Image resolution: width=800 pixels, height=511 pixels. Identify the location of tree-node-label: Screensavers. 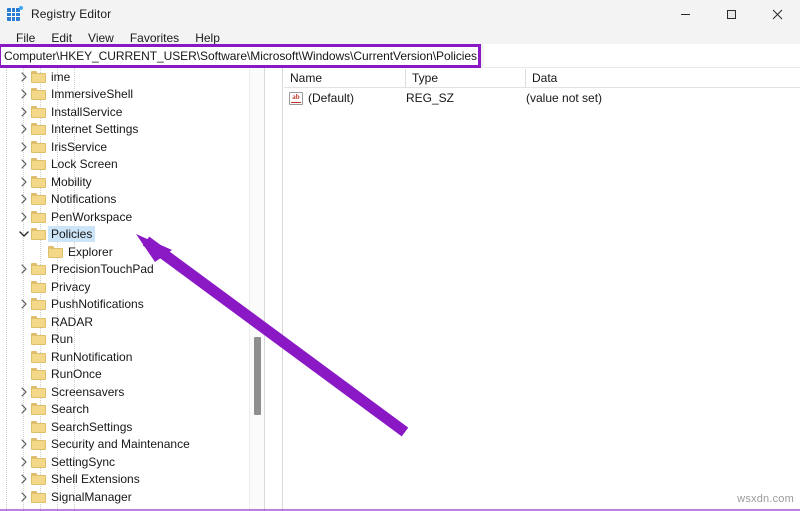
(88, 391).